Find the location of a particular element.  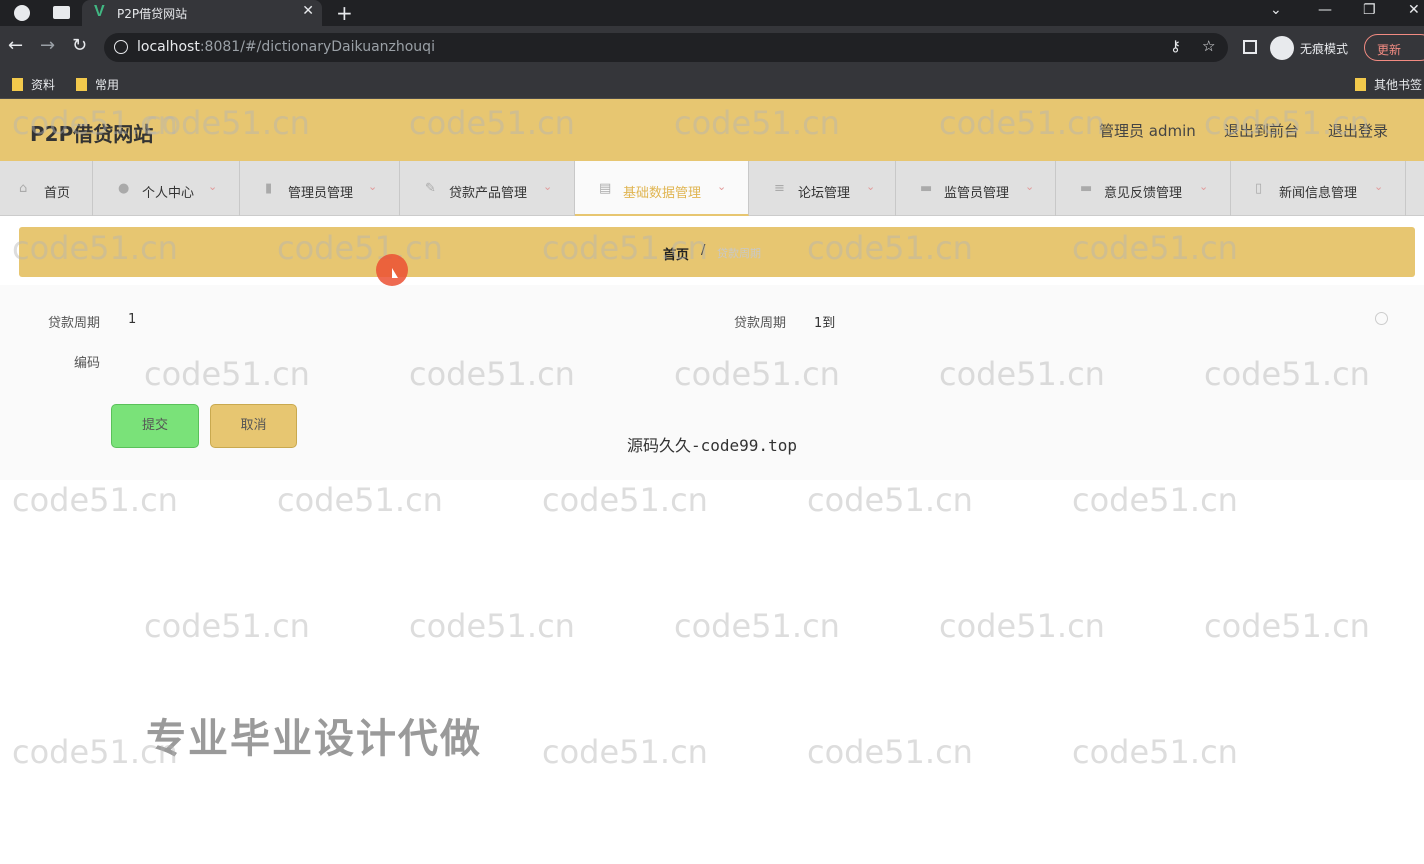

cursor-arrow-icon is located at coordinates (395, 273).